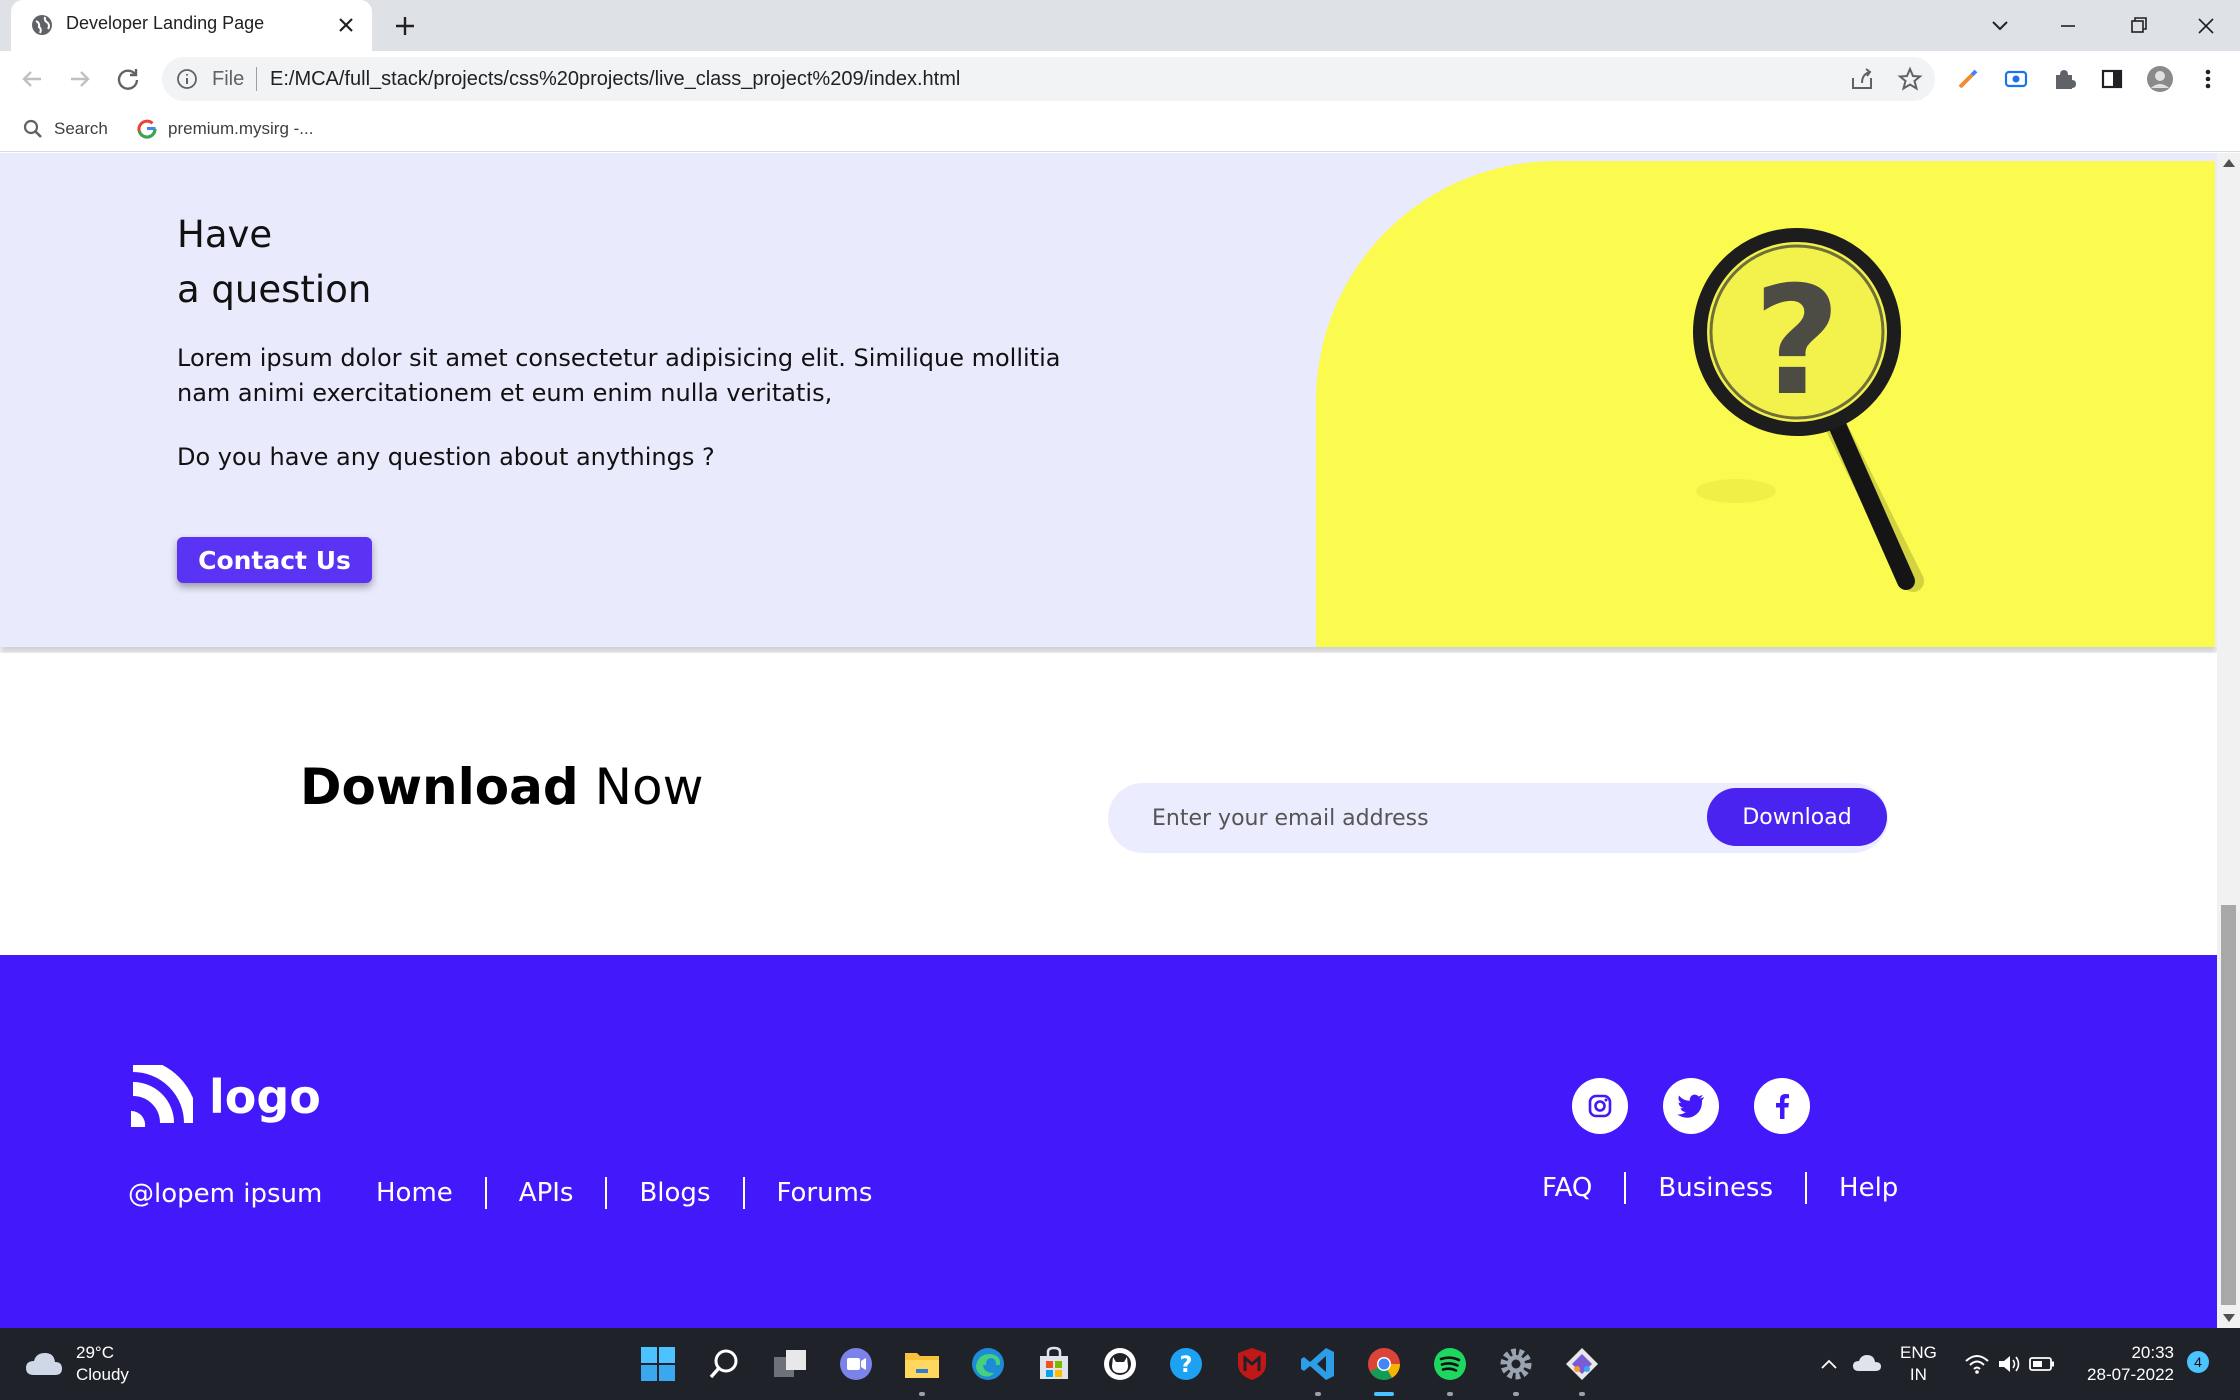  What do you see at coordinates (1384, 1364) in the screenshot?
I see `chrome-icon` at bounding box center [1384, 1364].